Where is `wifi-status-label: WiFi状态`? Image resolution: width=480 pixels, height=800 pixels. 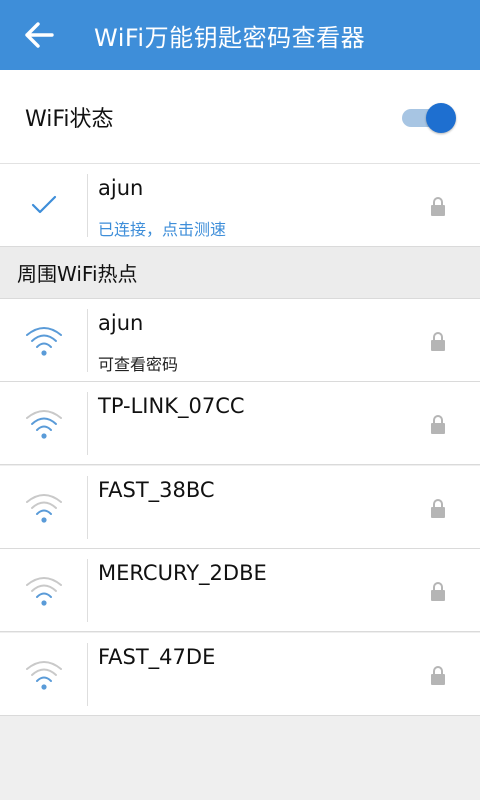 wifi-status-label: WiFi状态 is located at coordinates (69, 119).